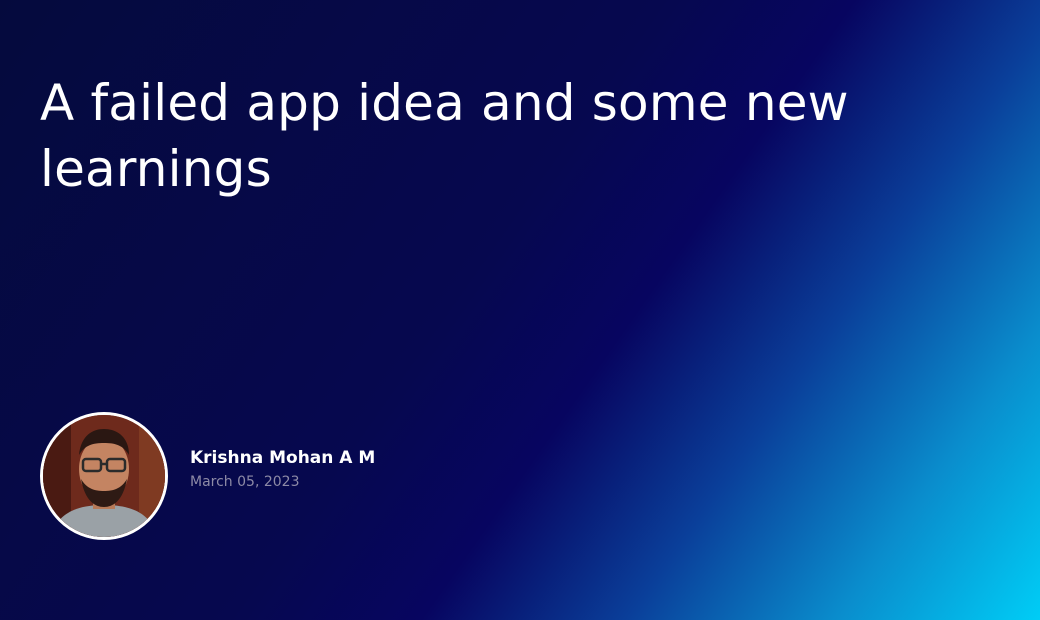 The image size is (1040, 620). I want to click on author-name: Krishna Mohan A M, so click(283, 458).